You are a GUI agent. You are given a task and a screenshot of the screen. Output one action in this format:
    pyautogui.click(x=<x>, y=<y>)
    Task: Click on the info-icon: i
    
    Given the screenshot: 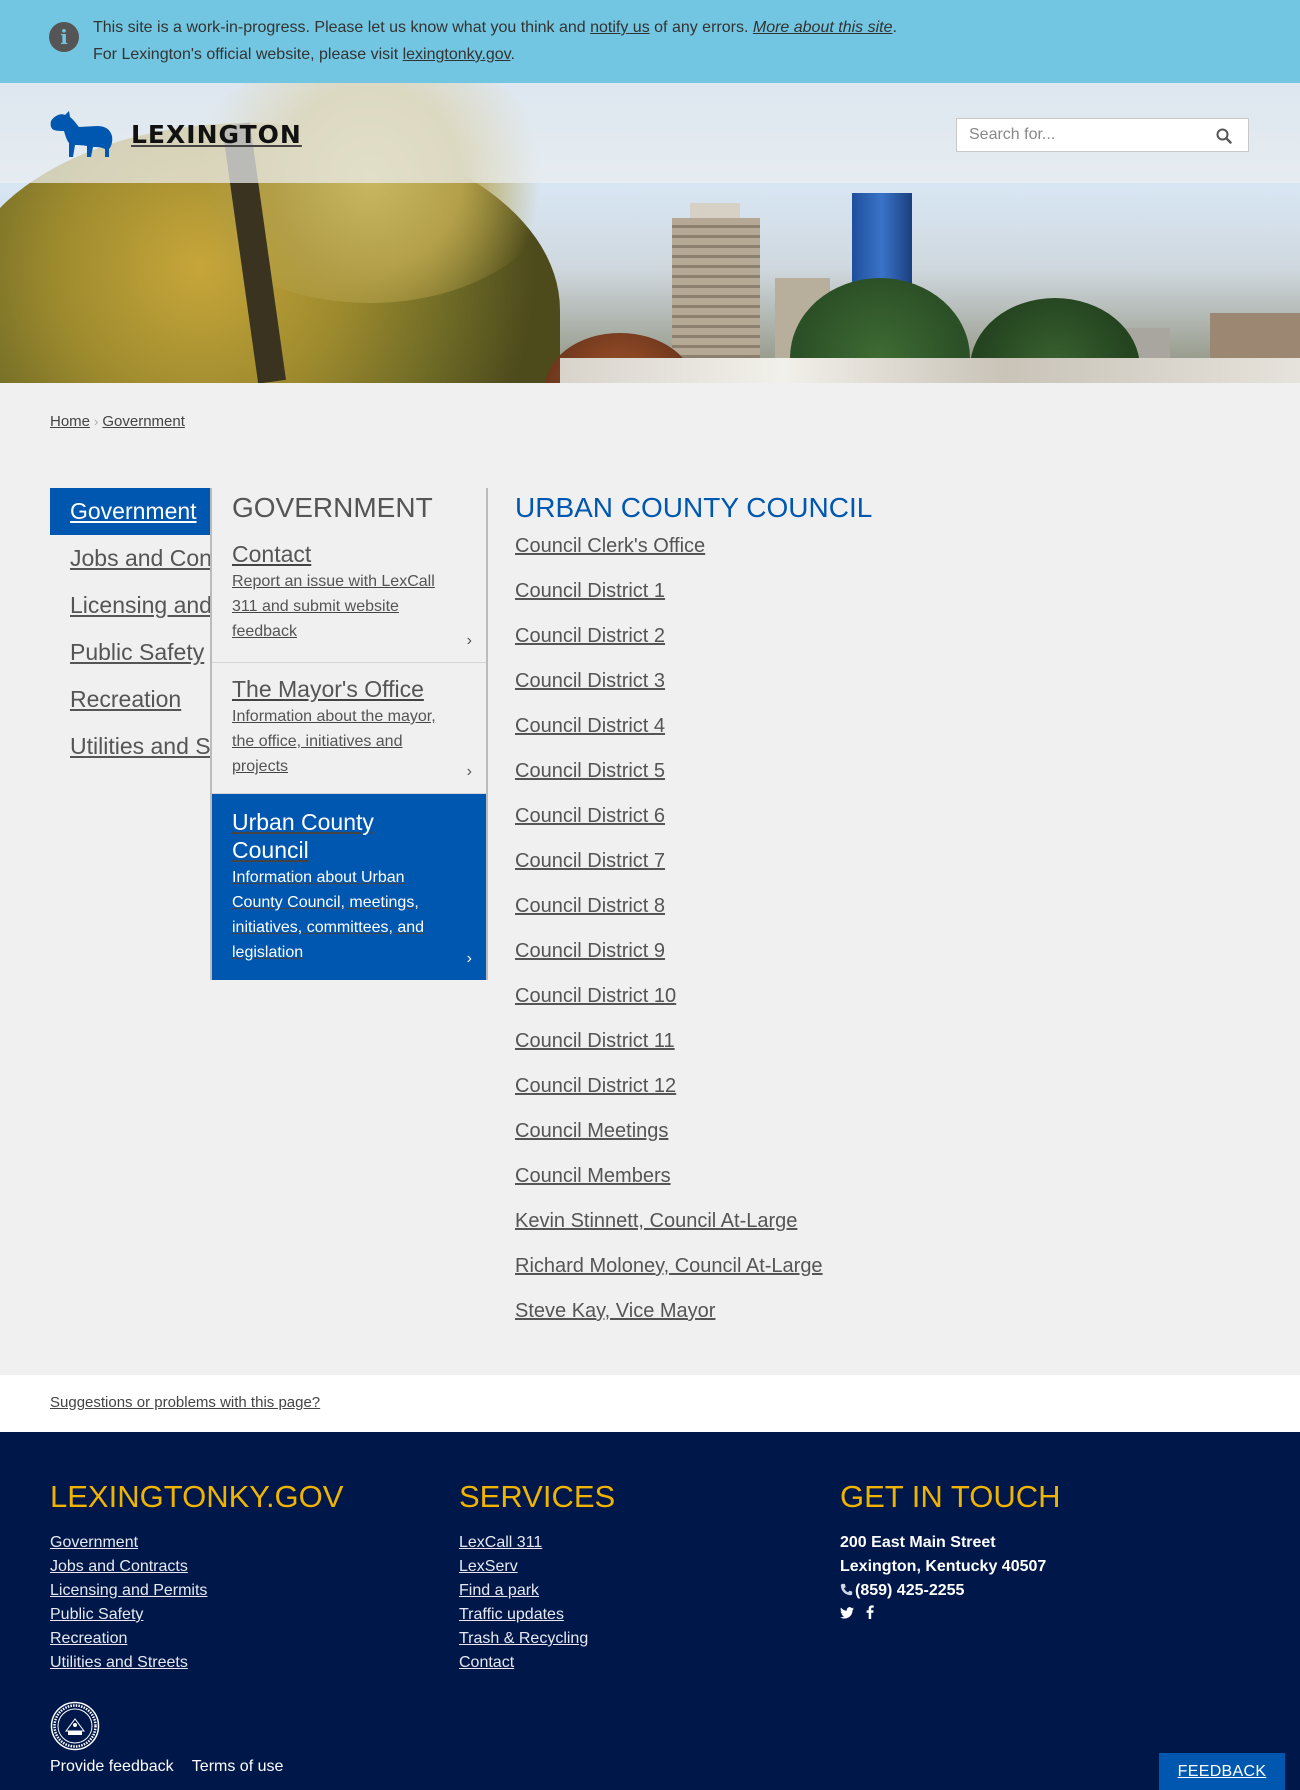 What is the action you would take?
    pyautogui.click(x=64, y=37)
    